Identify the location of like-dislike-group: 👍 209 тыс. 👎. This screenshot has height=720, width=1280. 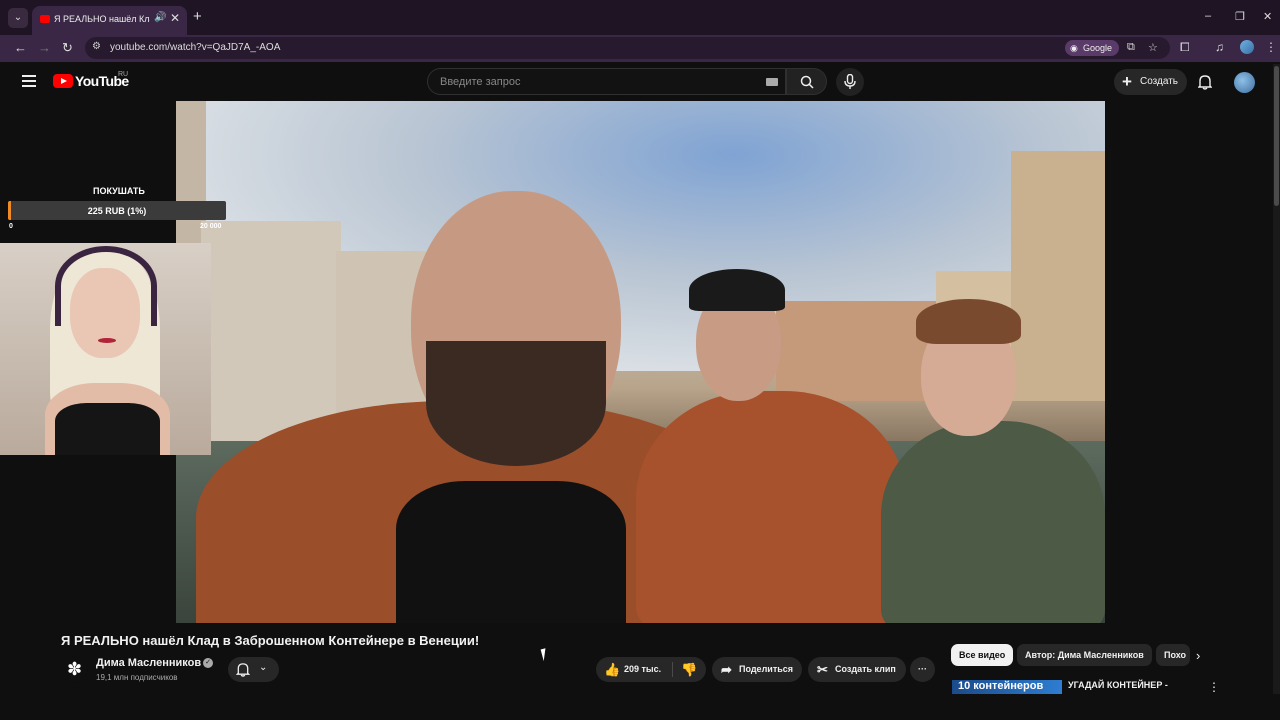
(651, 669).